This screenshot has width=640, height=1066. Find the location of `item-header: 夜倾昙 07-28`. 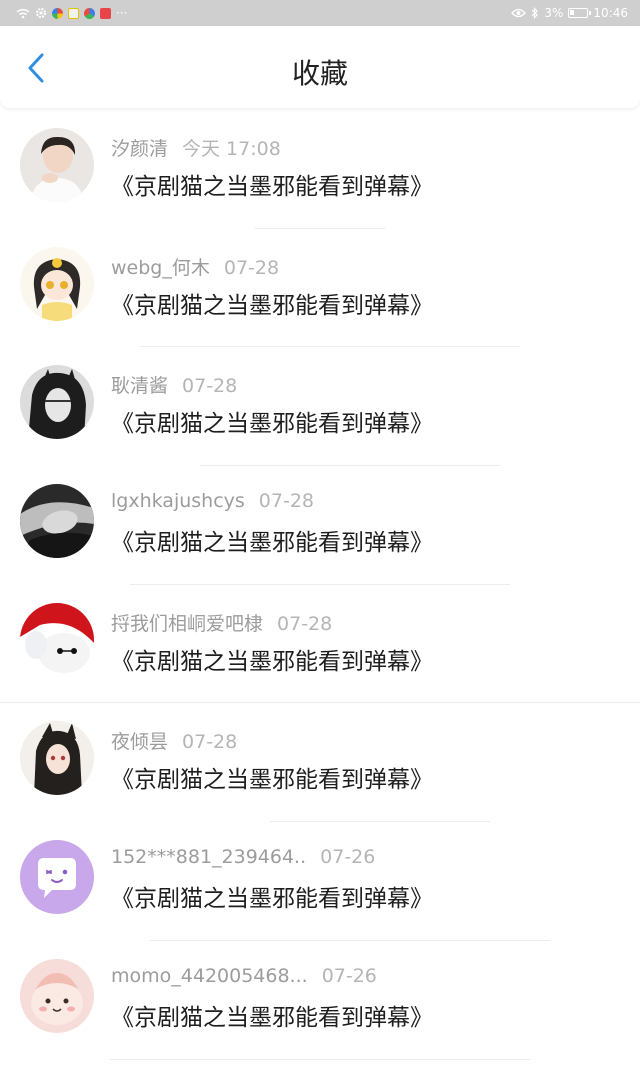

item-header: 夜倾昙 07-28 is located at coordinates (174, 740).